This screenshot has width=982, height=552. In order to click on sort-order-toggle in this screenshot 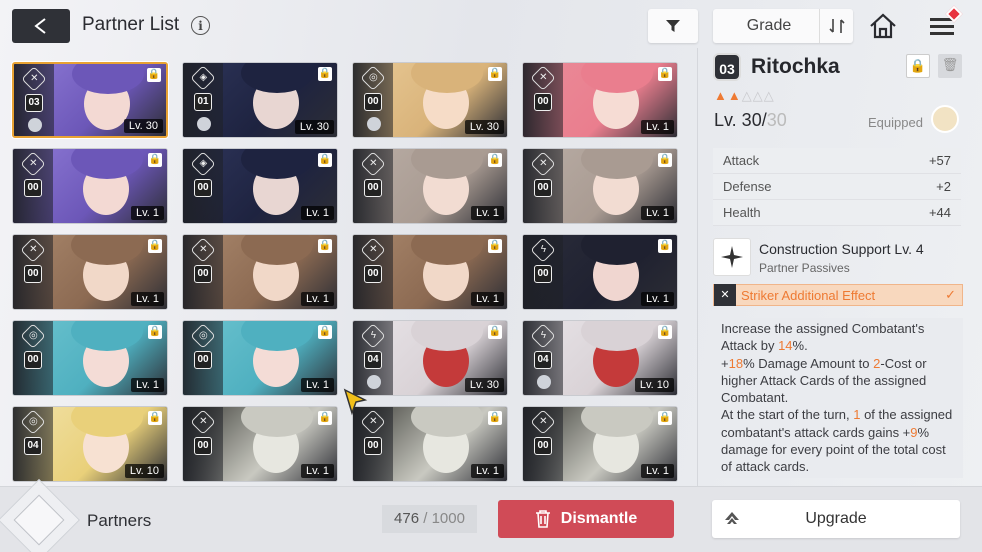, I will do `click(836, 26)`.